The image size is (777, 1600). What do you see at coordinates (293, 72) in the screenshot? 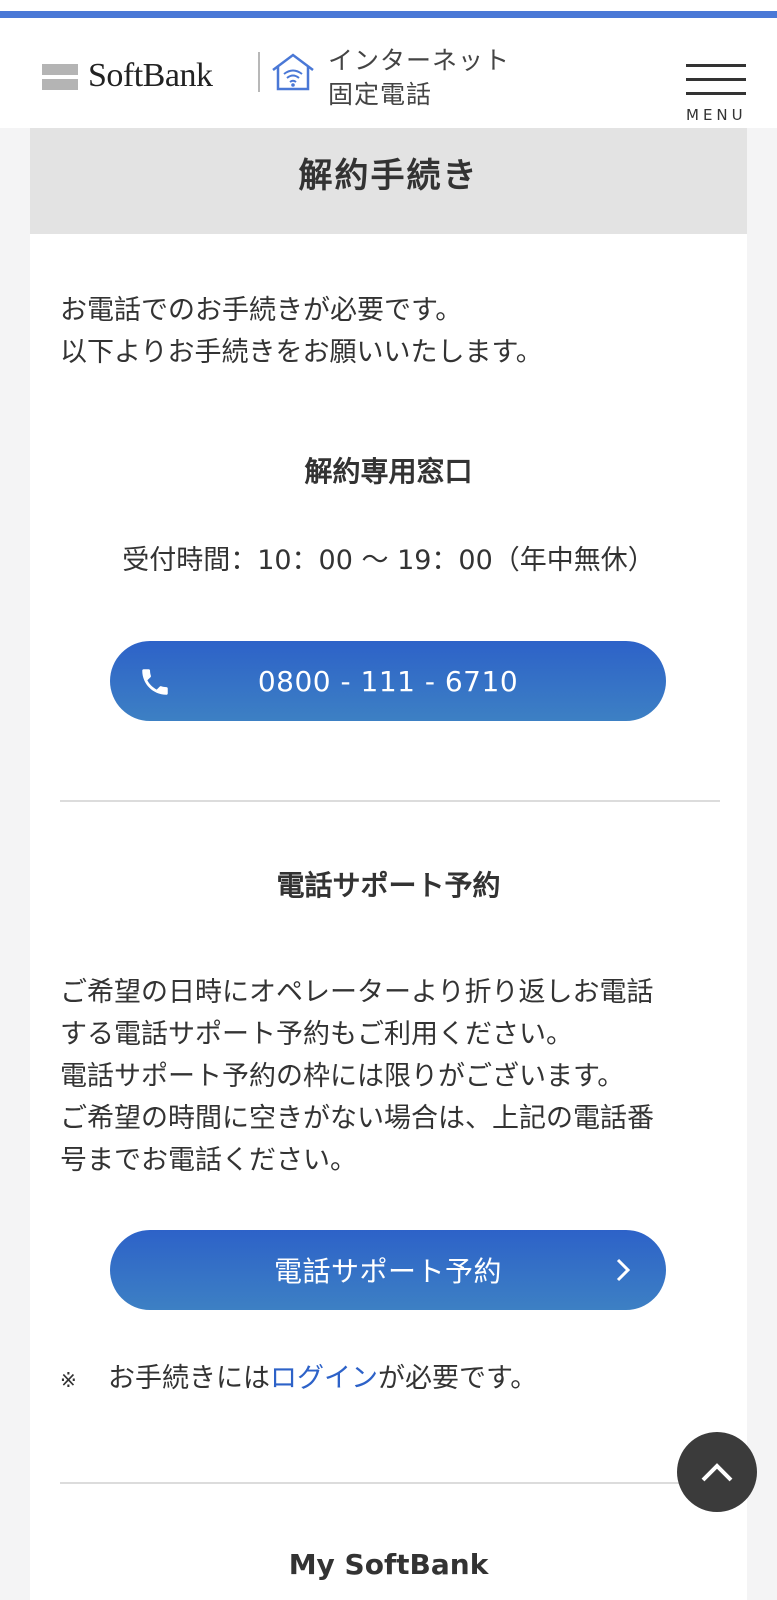
I see `house-wifi-icon` at bounding box center [293, 72].